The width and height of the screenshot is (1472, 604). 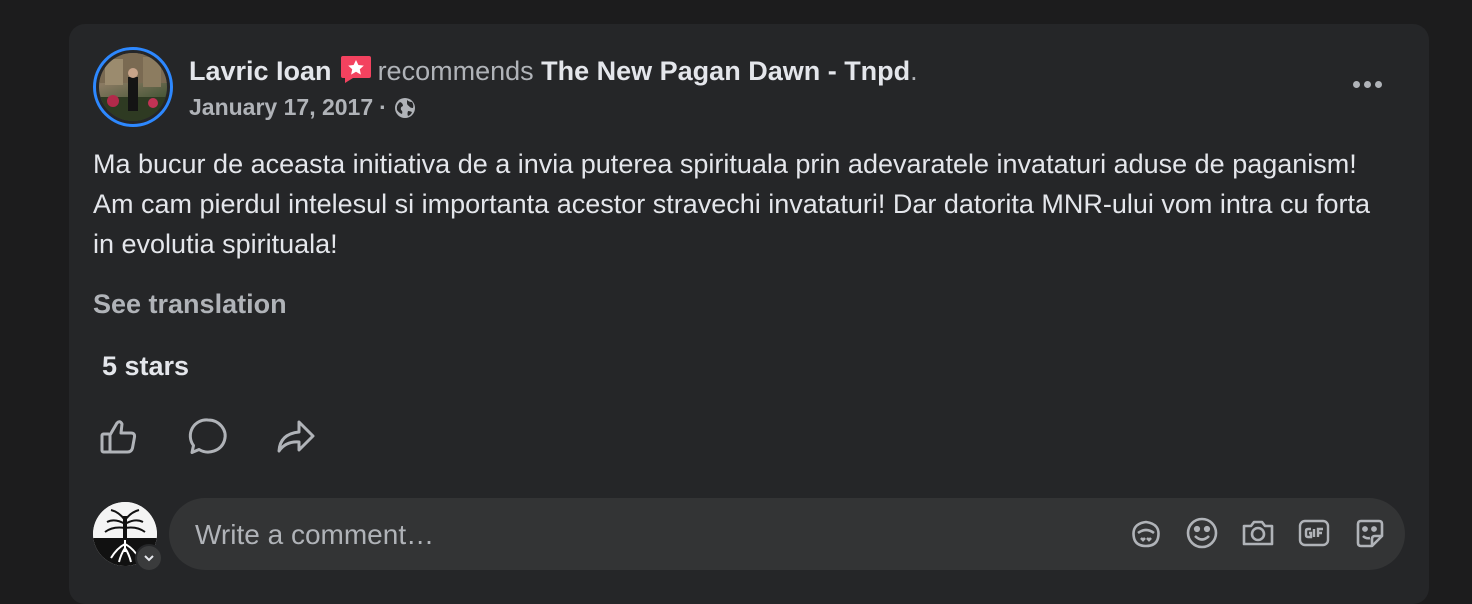 I want to click on more-options-button, so click(x=1367, y=84).